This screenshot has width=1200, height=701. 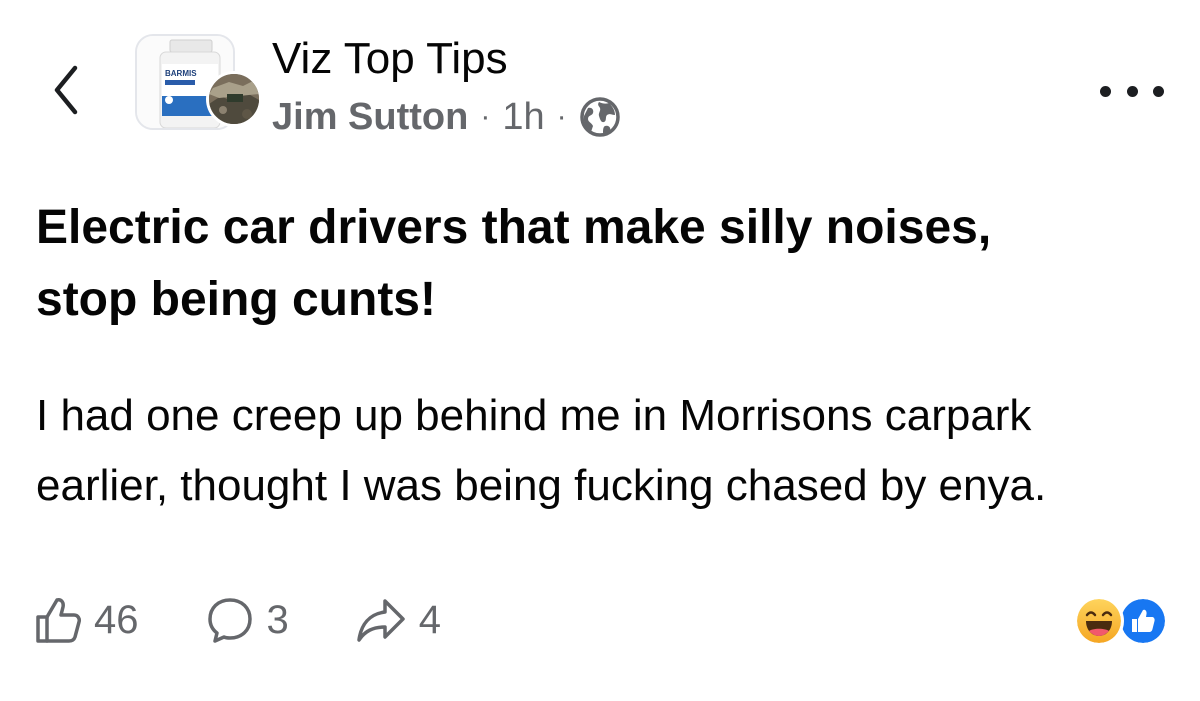 What do you see at coordinates (277, 619) in the screenshot?
I see `comment-count: 3` at bounding box center [277, 619].